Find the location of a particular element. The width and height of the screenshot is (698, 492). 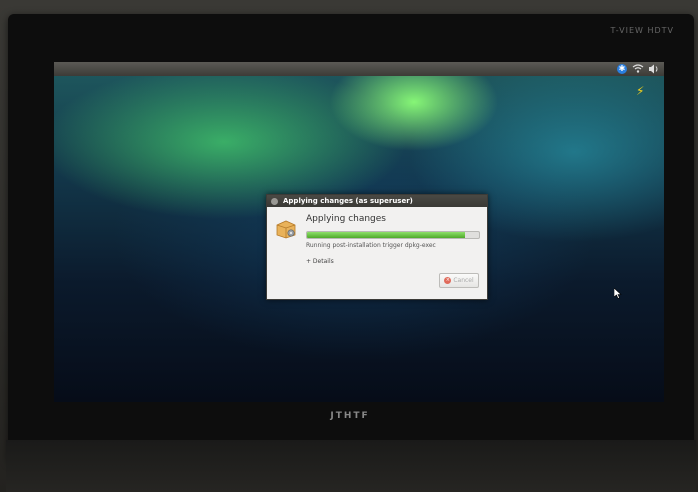

dialog-titlebar: Applying changes (as superuser) is located at coordinates (377, 201).